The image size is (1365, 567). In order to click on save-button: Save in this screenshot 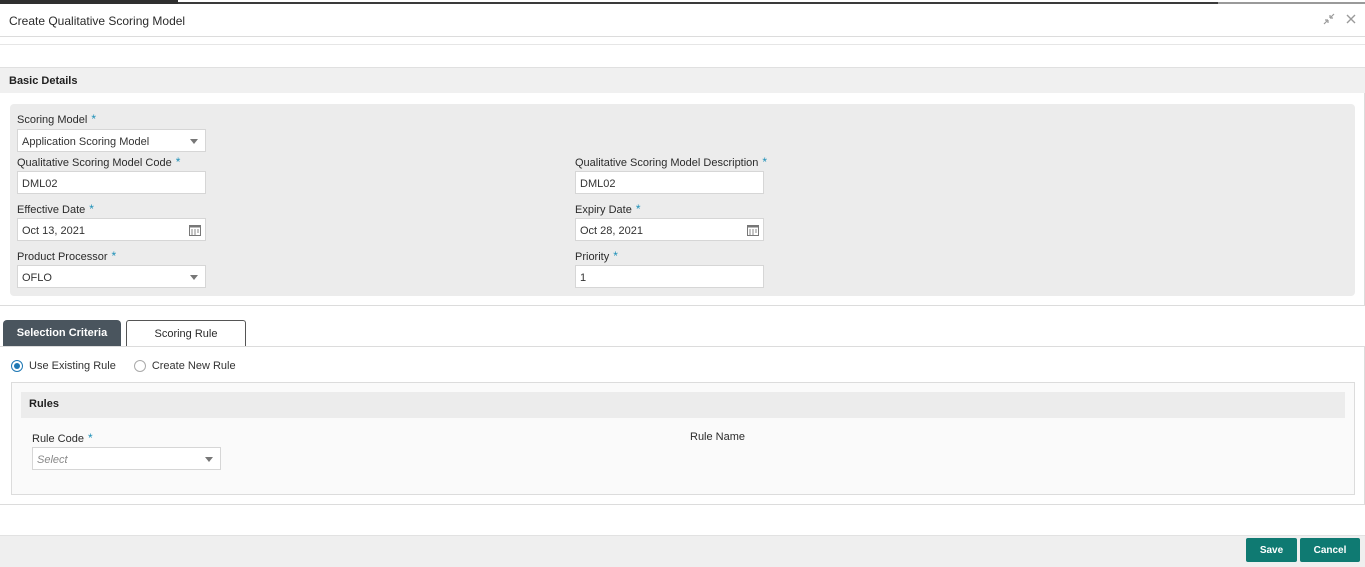, I will do `click(1271, 550)`.